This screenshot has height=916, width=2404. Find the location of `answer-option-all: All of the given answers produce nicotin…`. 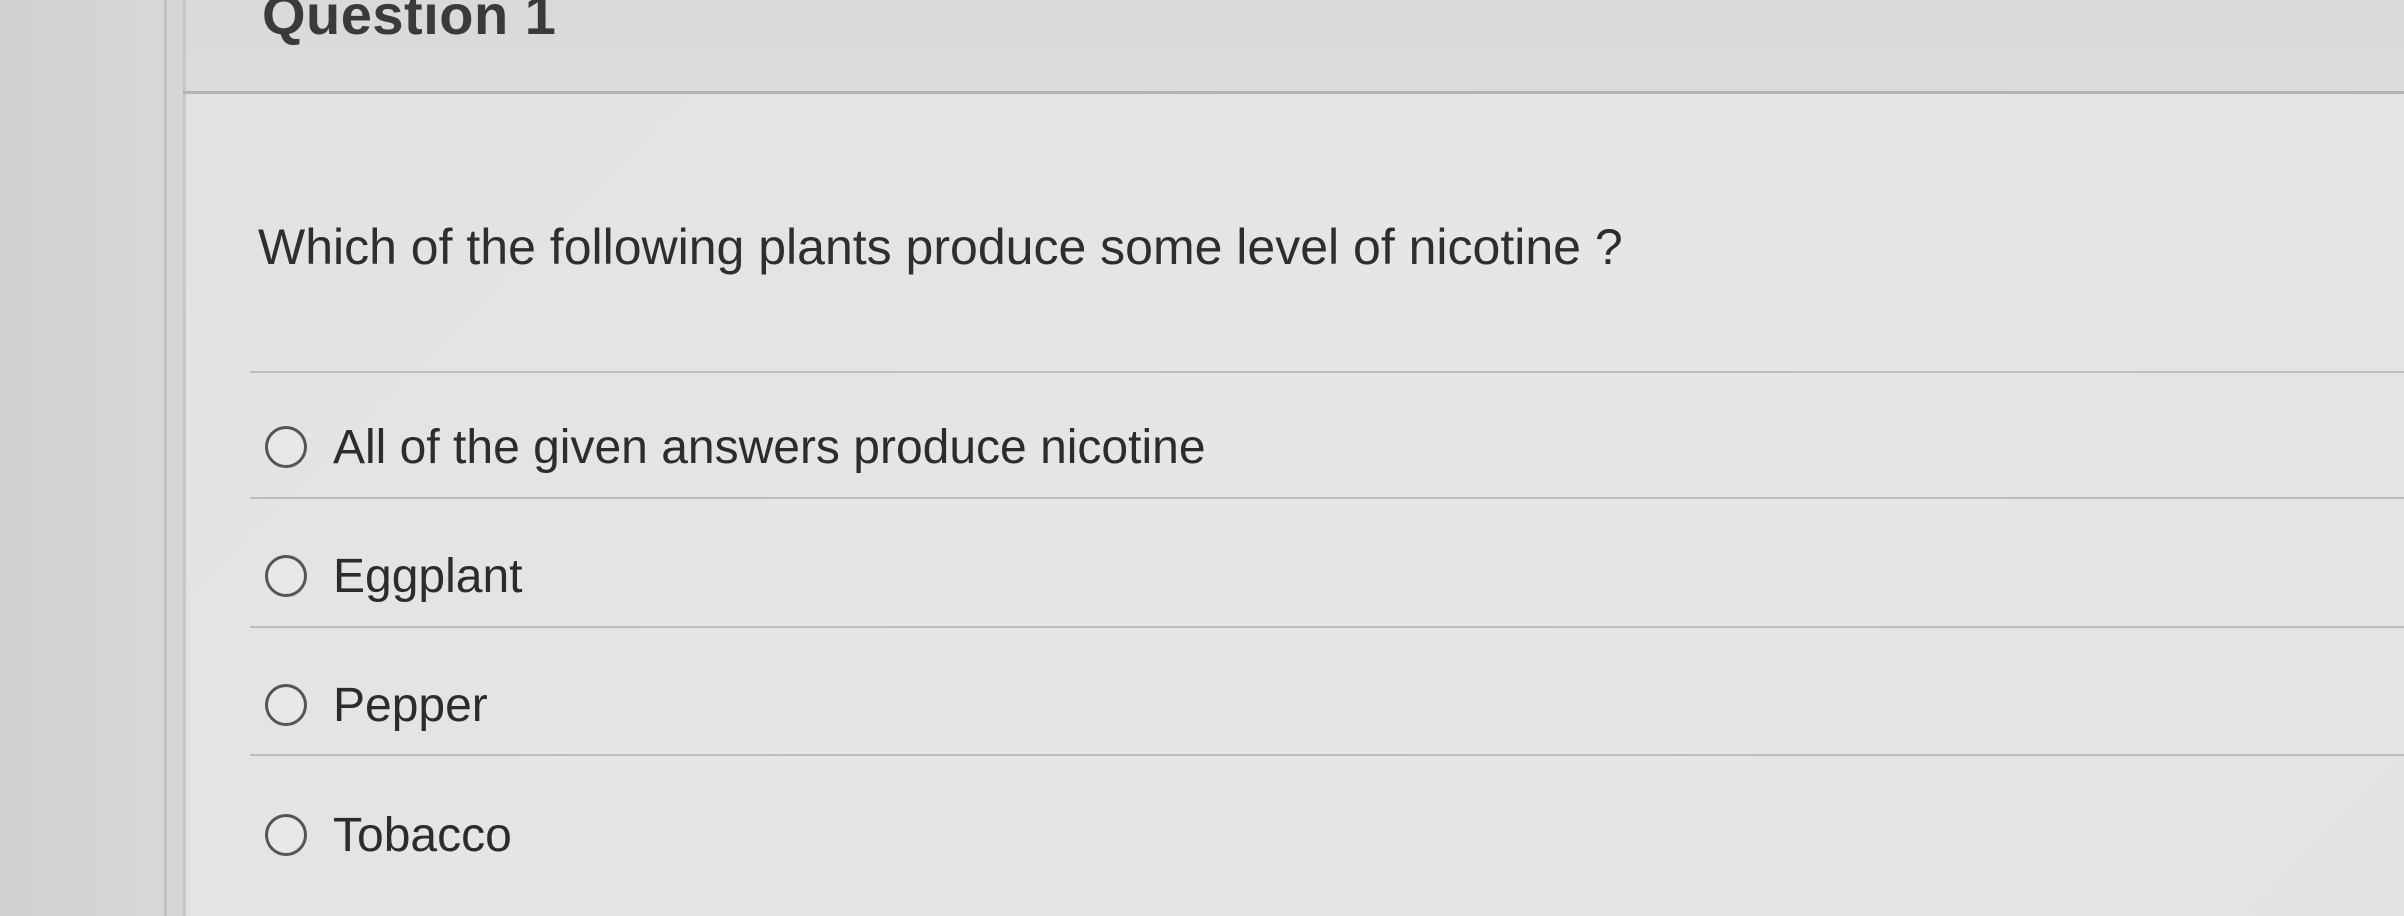

answer-option-all: All of the given answers produce nicotin… is located at coordinates (735, 447).